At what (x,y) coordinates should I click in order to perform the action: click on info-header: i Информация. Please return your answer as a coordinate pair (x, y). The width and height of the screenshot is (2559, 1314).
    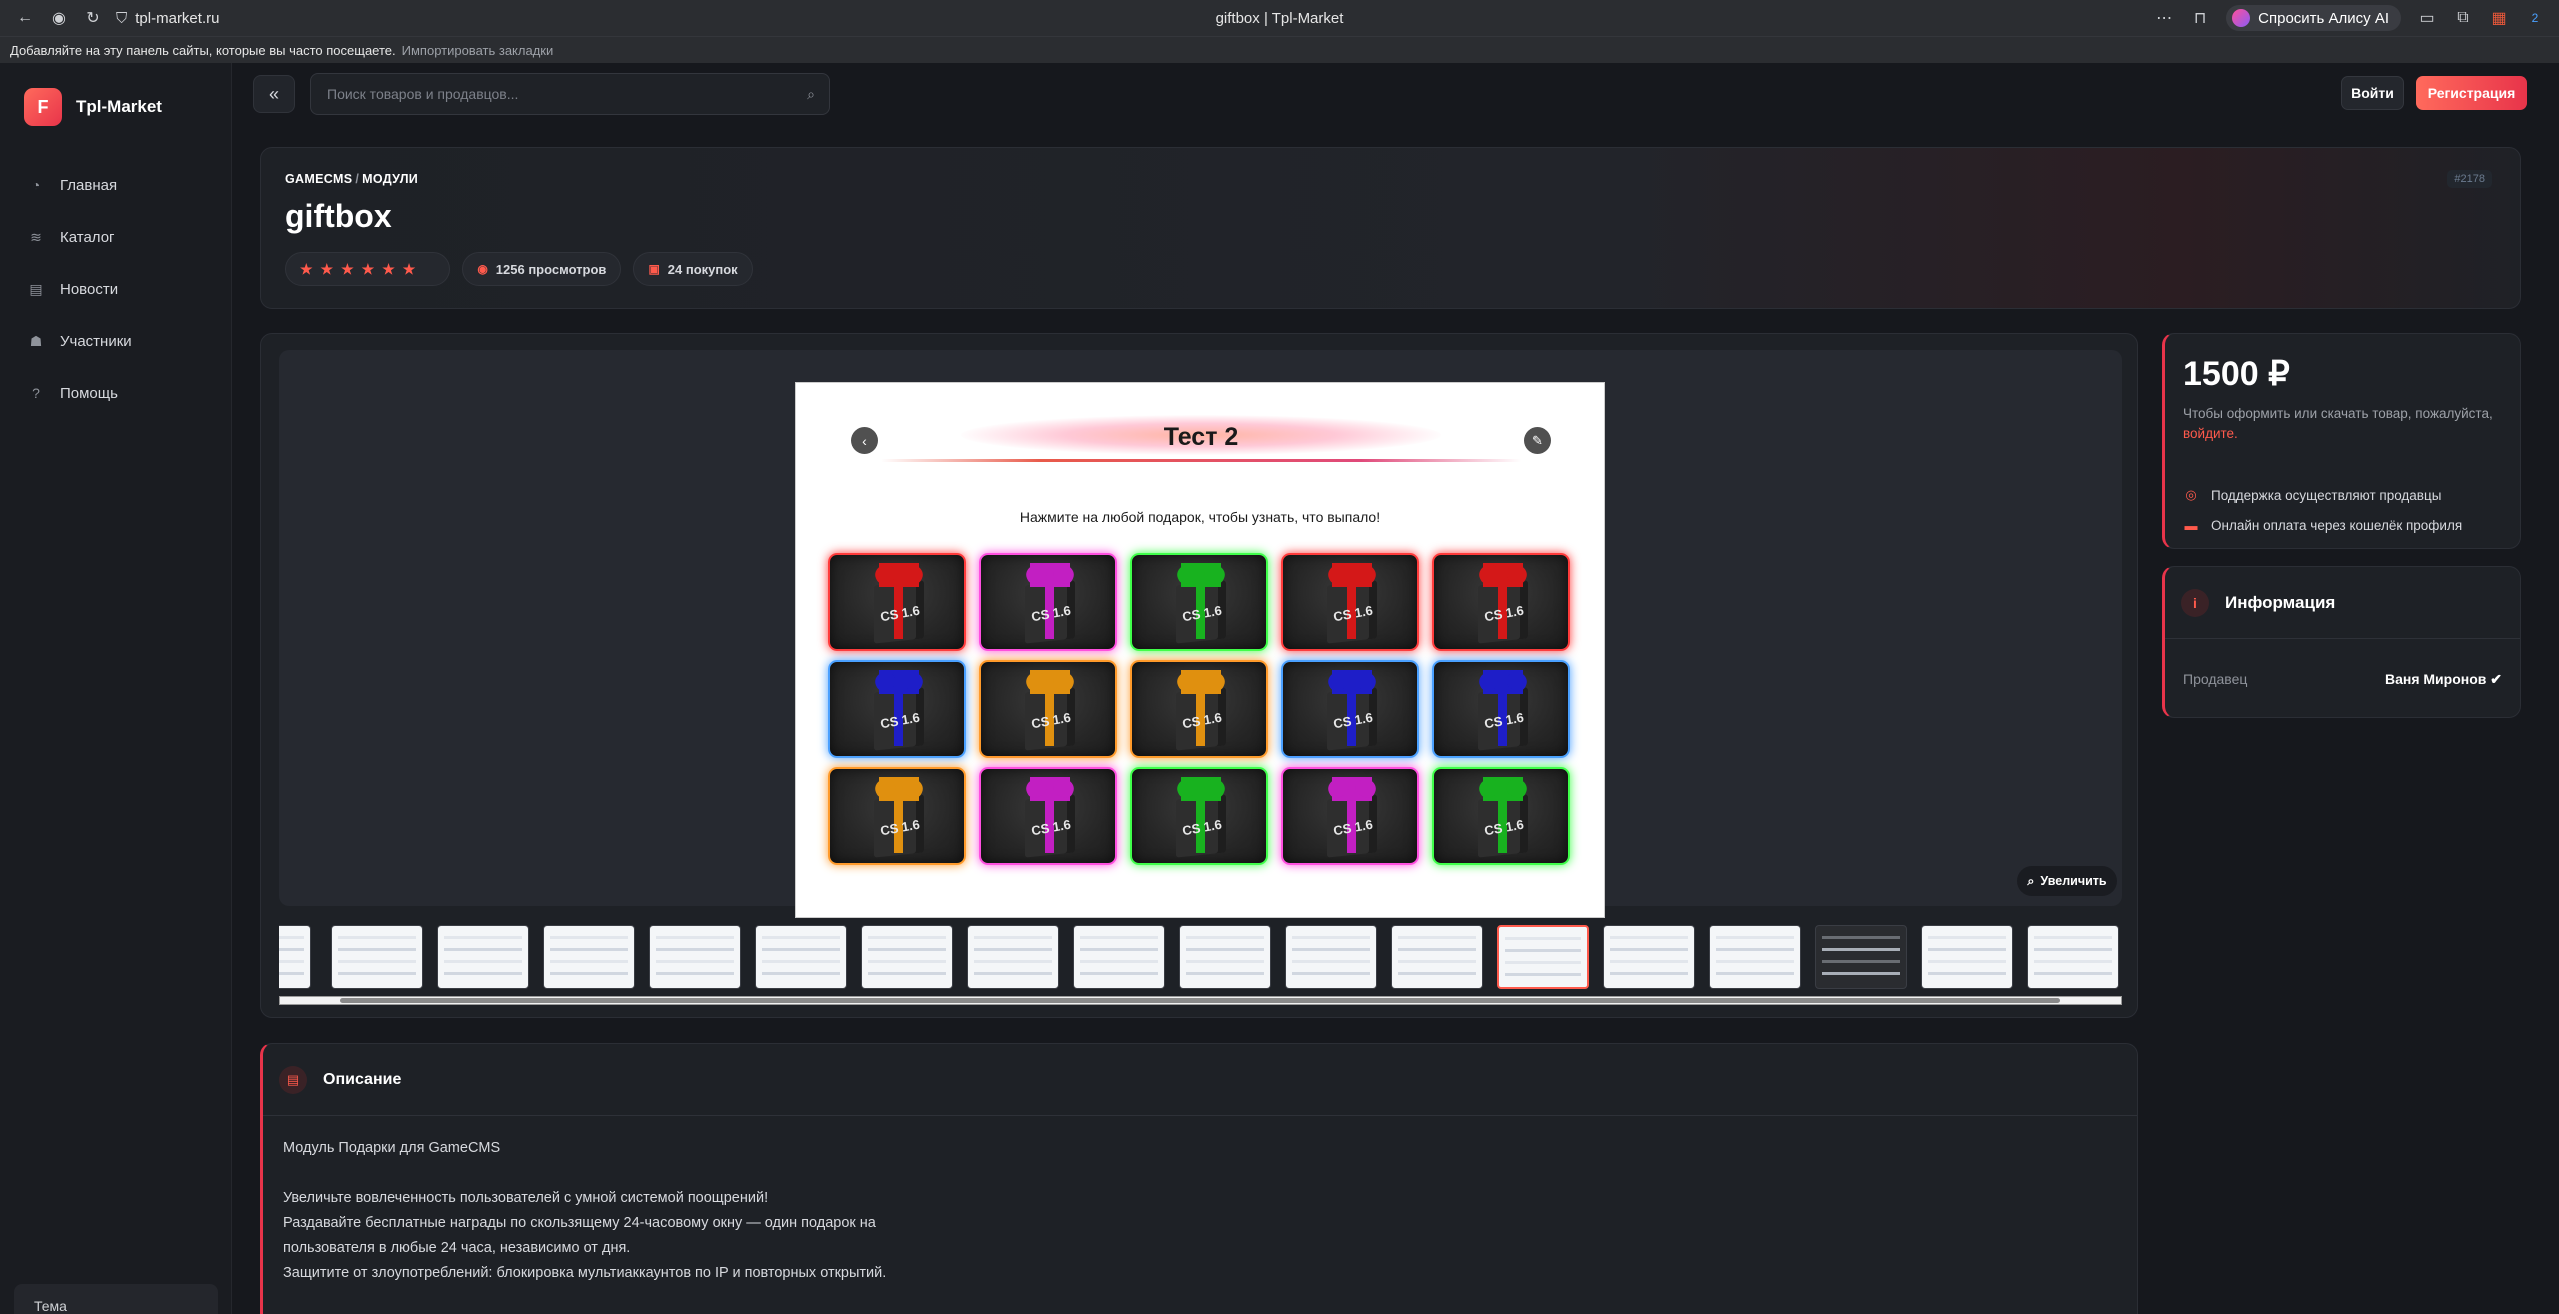
    Looking at the image, I should click on (2342, 603).